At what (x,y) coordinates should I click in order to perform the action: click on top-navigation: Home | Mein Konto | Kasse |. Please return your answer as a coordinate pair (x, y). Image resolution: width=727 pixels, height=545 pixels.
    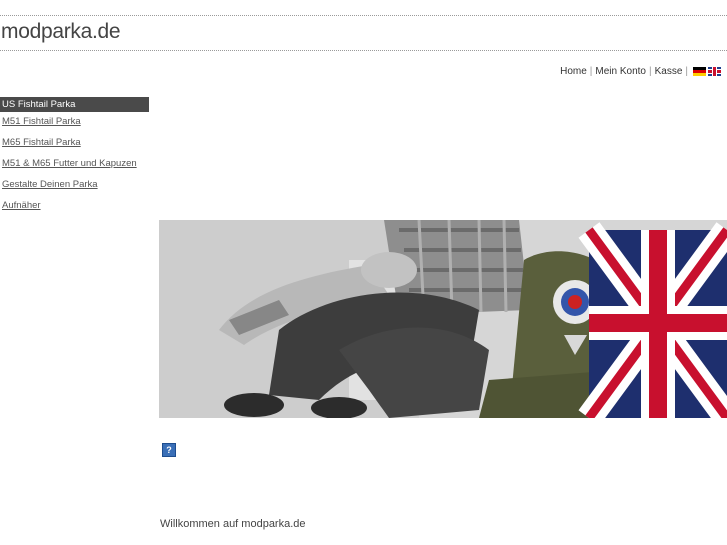
    Looking at the image, I should click on (640, 71).